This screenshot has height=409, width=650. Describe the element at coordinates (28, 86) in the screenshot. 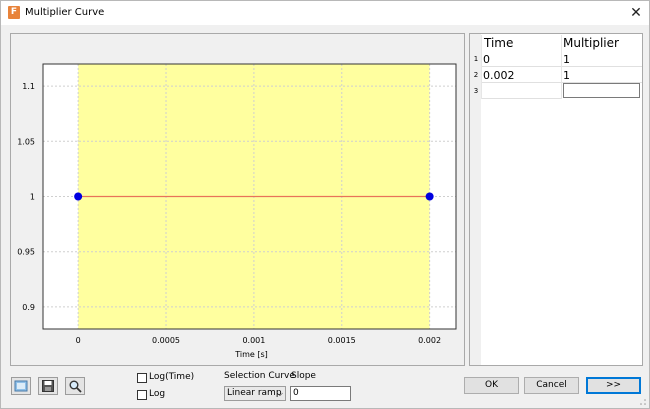

I see `y-tick-label: 1.1` at that location.